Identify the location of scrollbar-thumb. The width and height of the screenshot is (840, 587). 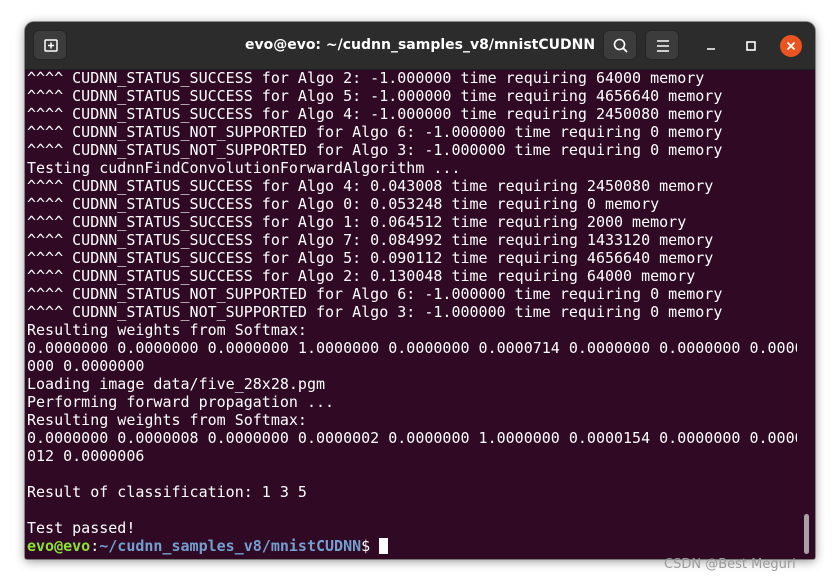
(806, 534).